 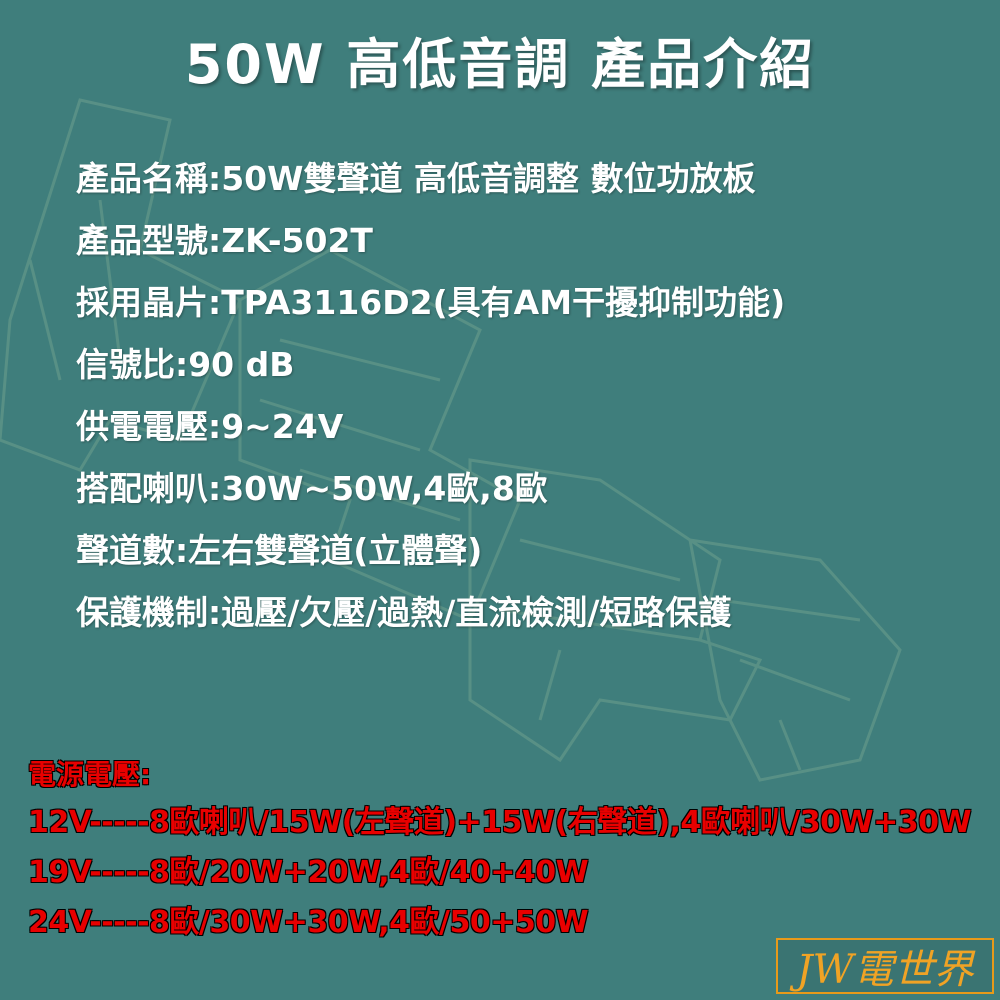 What do you see at coordinates (500, 64) in the screenshot?
I see `page-title: 50W 高低音調 產品介紹` at bounding box center [500, 64].